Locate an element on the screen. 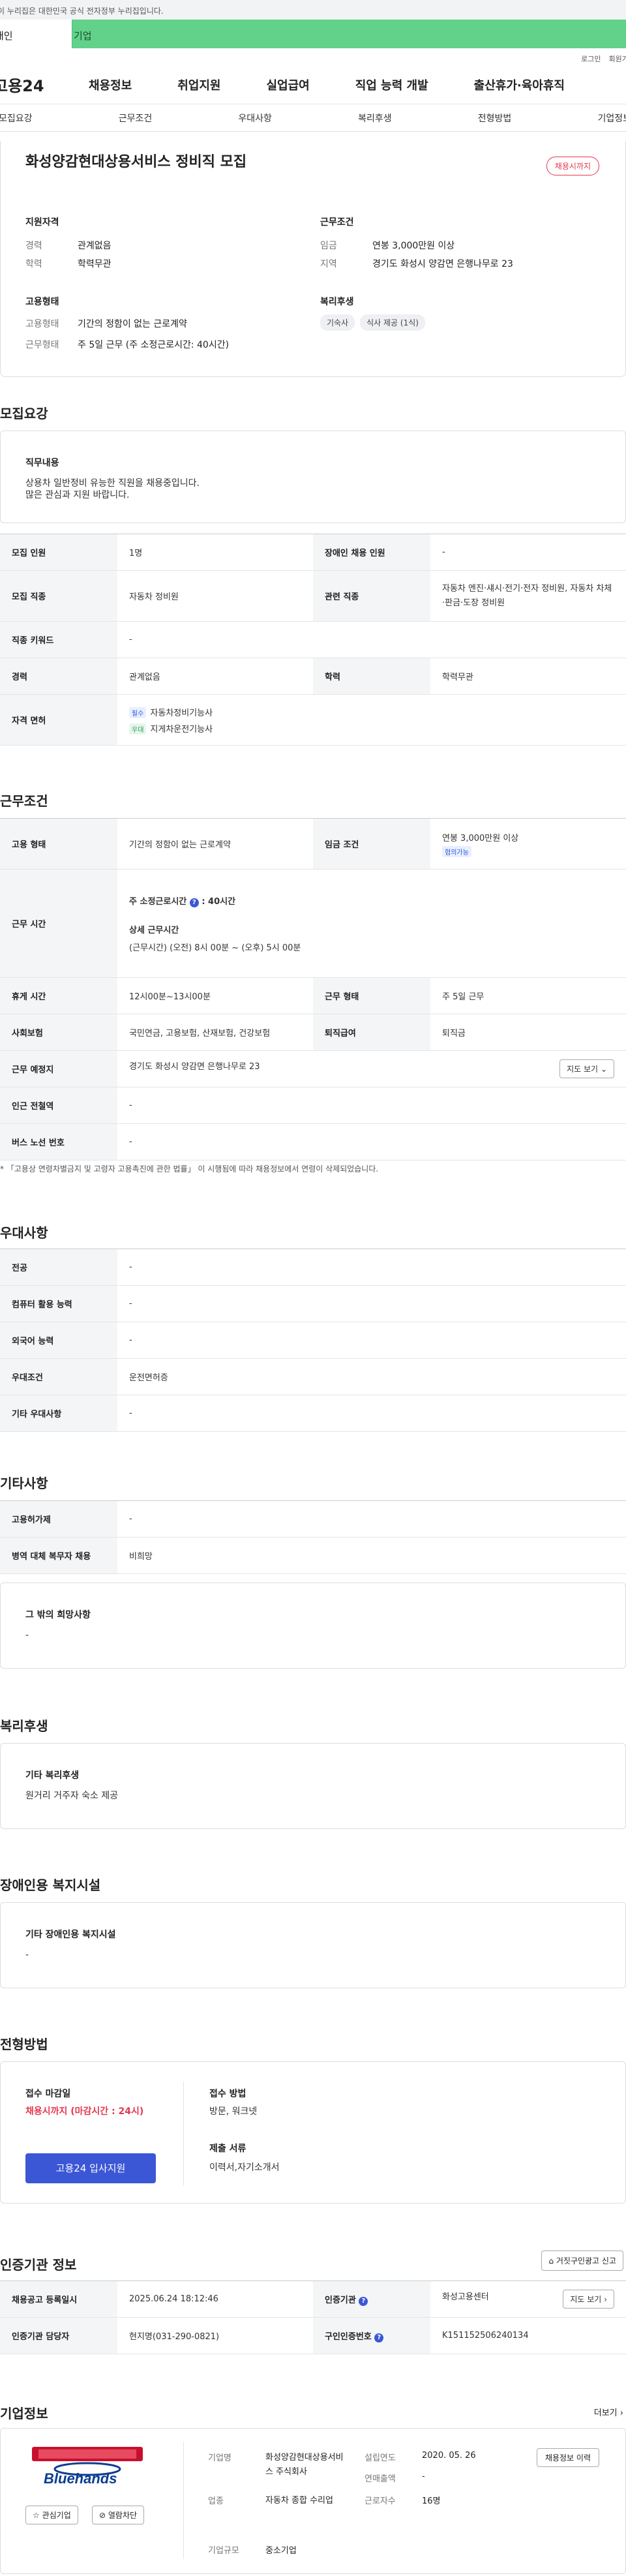 Image resolution: width=626 pixels, height=2576 pixels. facility-box-desc: - is located at coordinates (27, 1955).